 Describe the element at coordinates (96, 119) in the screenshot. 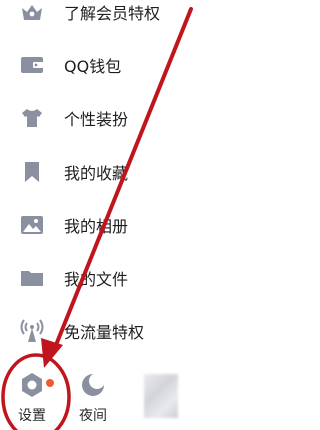

I see `menu-item-label: 个性装扮` at that location.